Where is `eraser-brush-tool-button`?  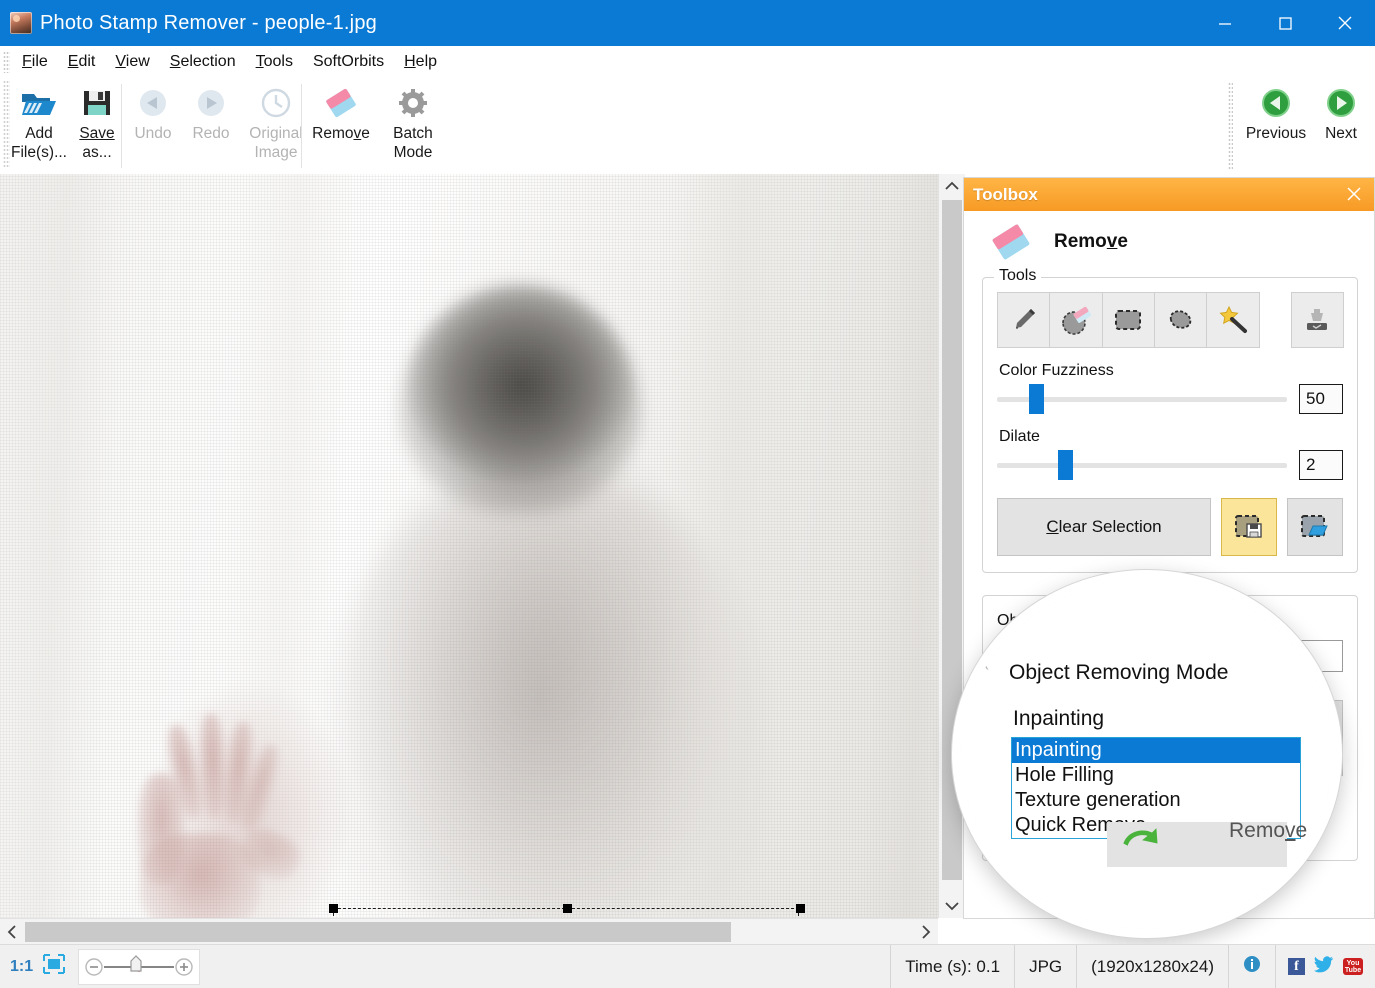 eraser-brush-tool-button is located at coordinates (1076, 320).